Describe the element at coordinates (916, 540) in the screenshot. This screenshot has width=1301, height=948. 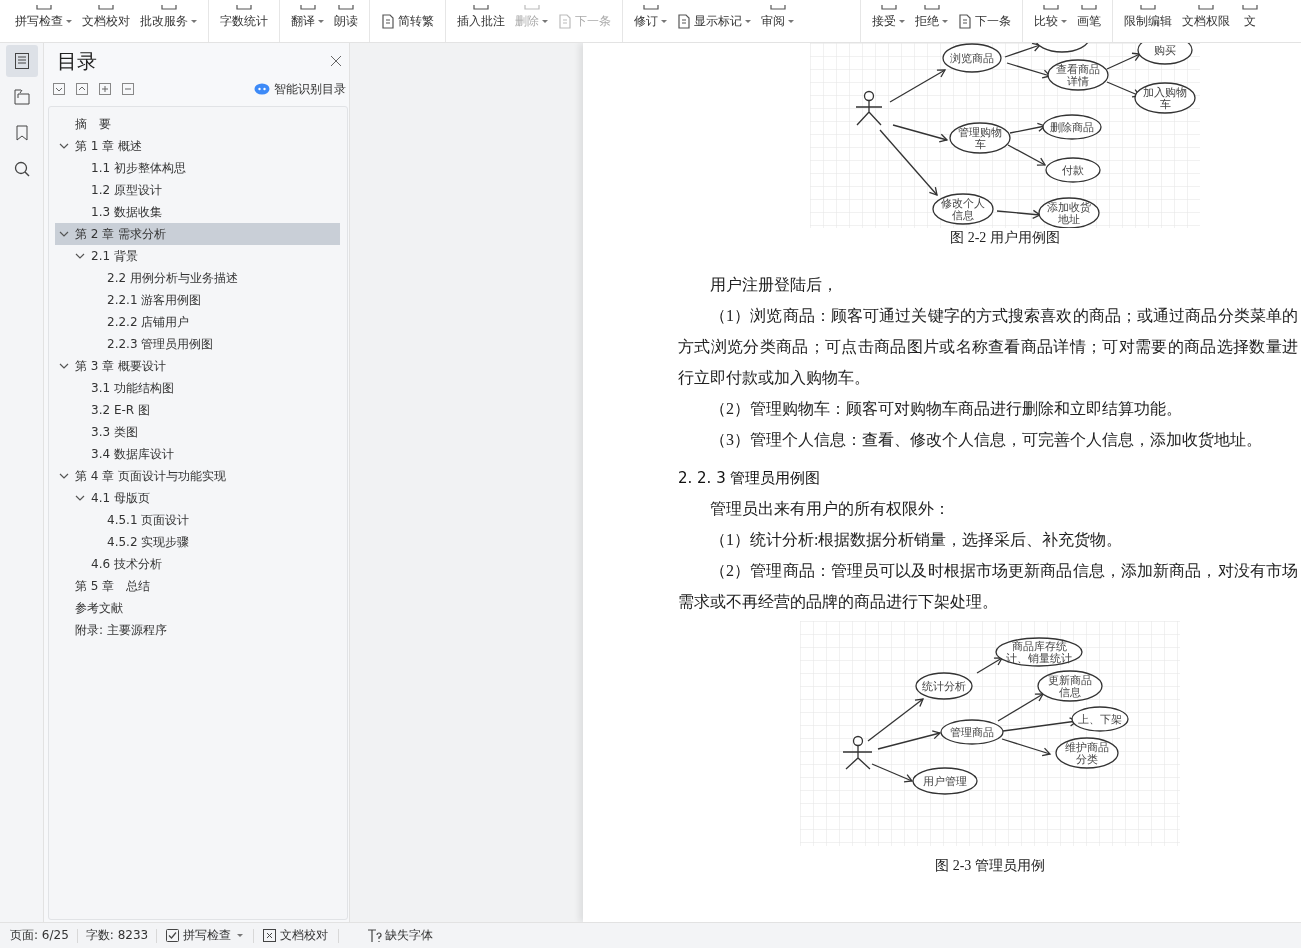
I see `body-paragraph: （1）统计分析:根据数据分析销量，选择采后、补充货物。` at that location.